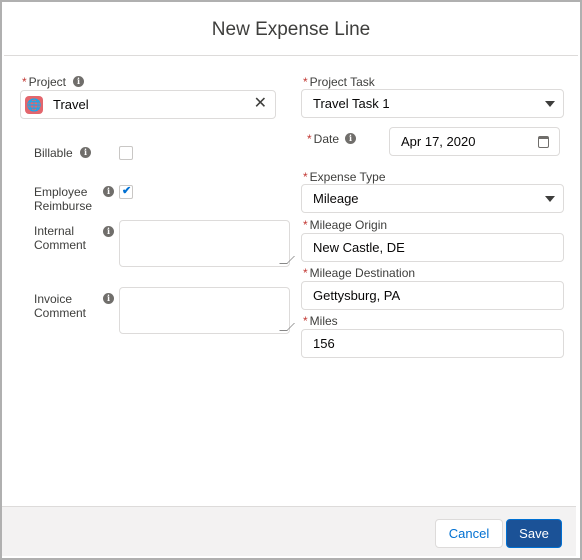 The width and height of the screenshot is (582, 560). I want to click on project-lookup: 🌐 Travel ✕, so click(148, 104).